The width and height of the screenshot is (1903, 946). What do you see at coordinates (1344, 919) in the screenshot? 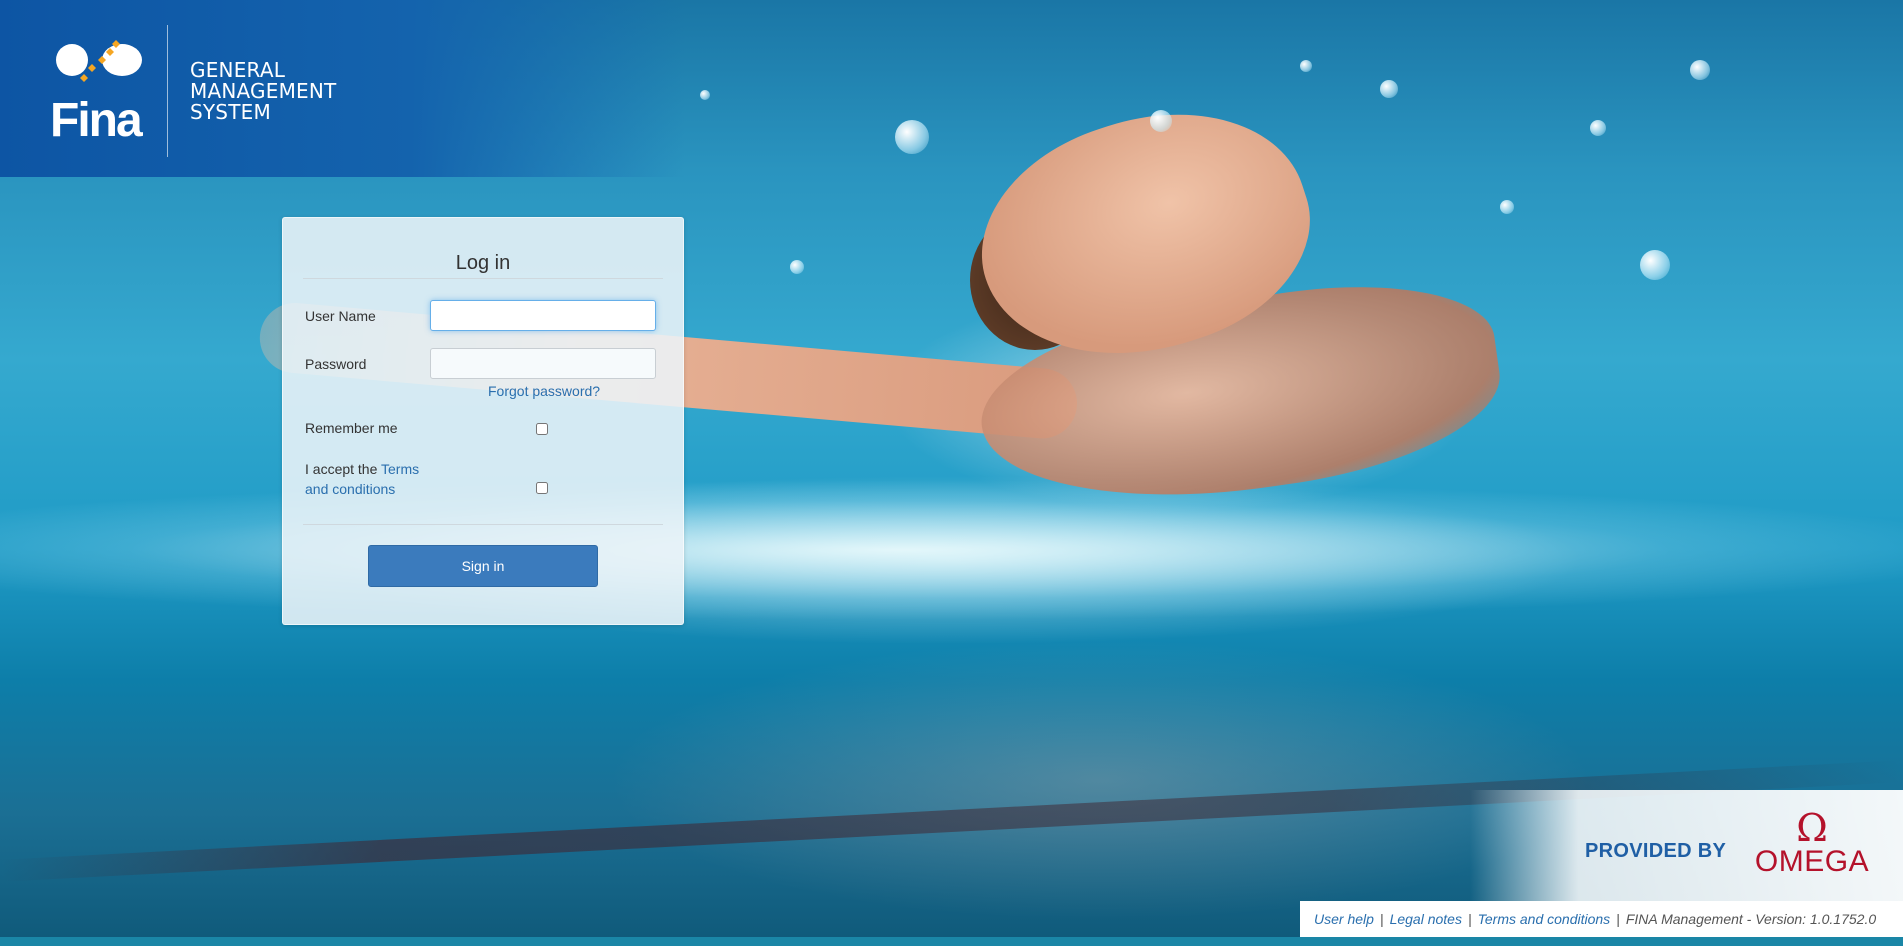
I see `user-help-link: User help` at bounding box center [1344, 919].